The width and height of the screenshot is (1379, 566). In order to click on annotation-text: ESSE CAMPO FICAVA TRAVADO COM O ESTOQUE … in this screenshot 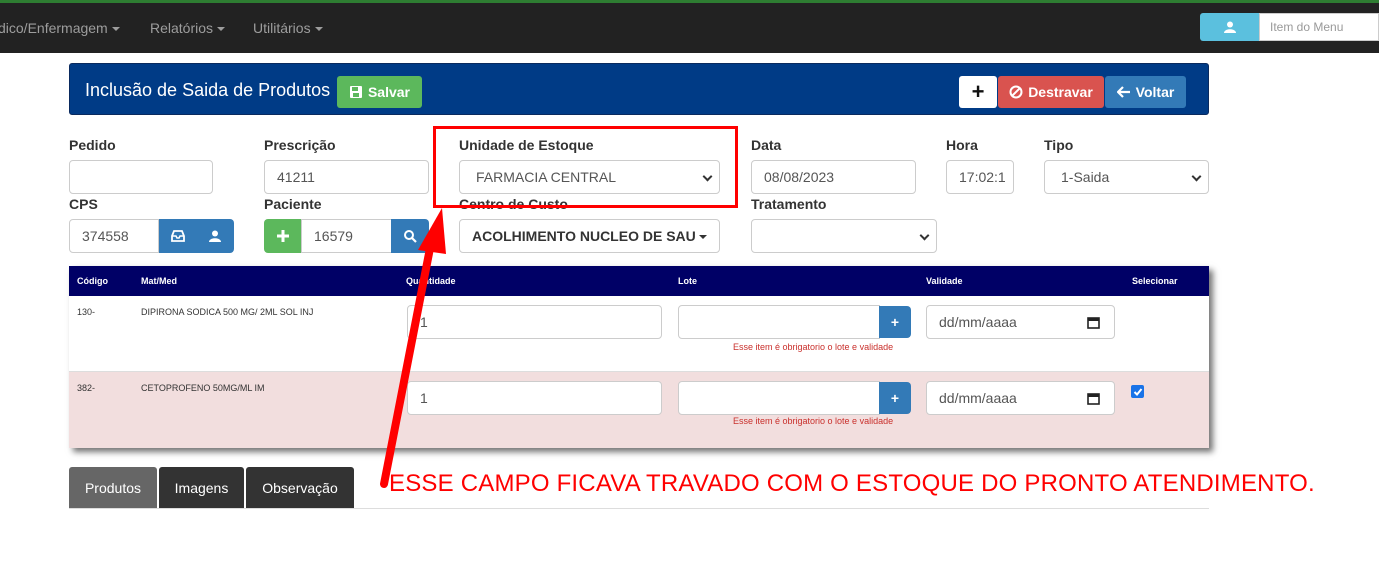, I will do `click(852, 483)`.